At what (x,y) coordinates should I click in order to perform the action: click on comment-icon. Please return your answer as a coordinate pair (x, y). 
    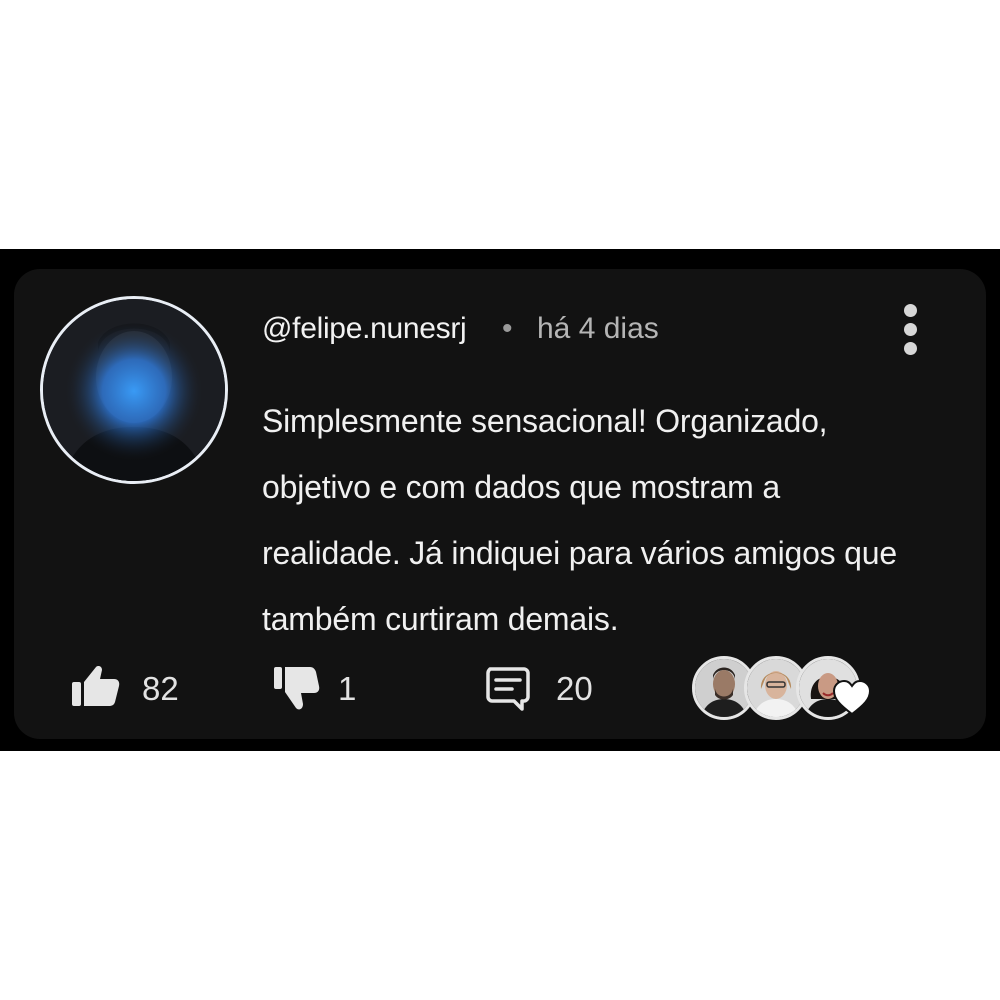
    Looking at the image, I should click on (508, 689).